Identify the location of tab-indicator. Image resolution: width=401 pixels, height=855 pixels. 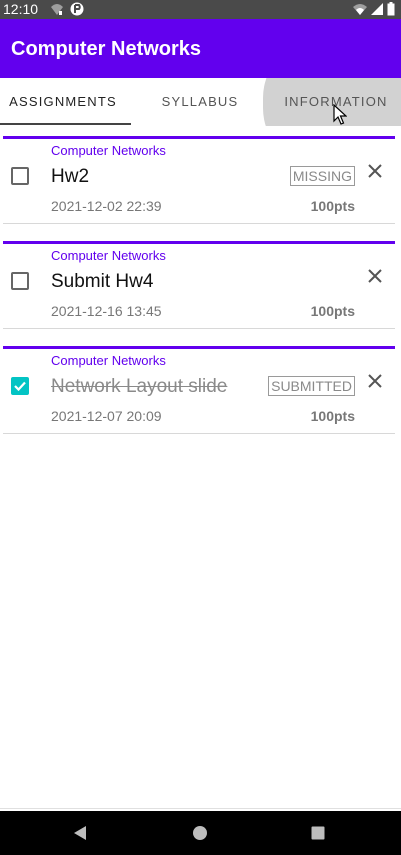
(65, 124).